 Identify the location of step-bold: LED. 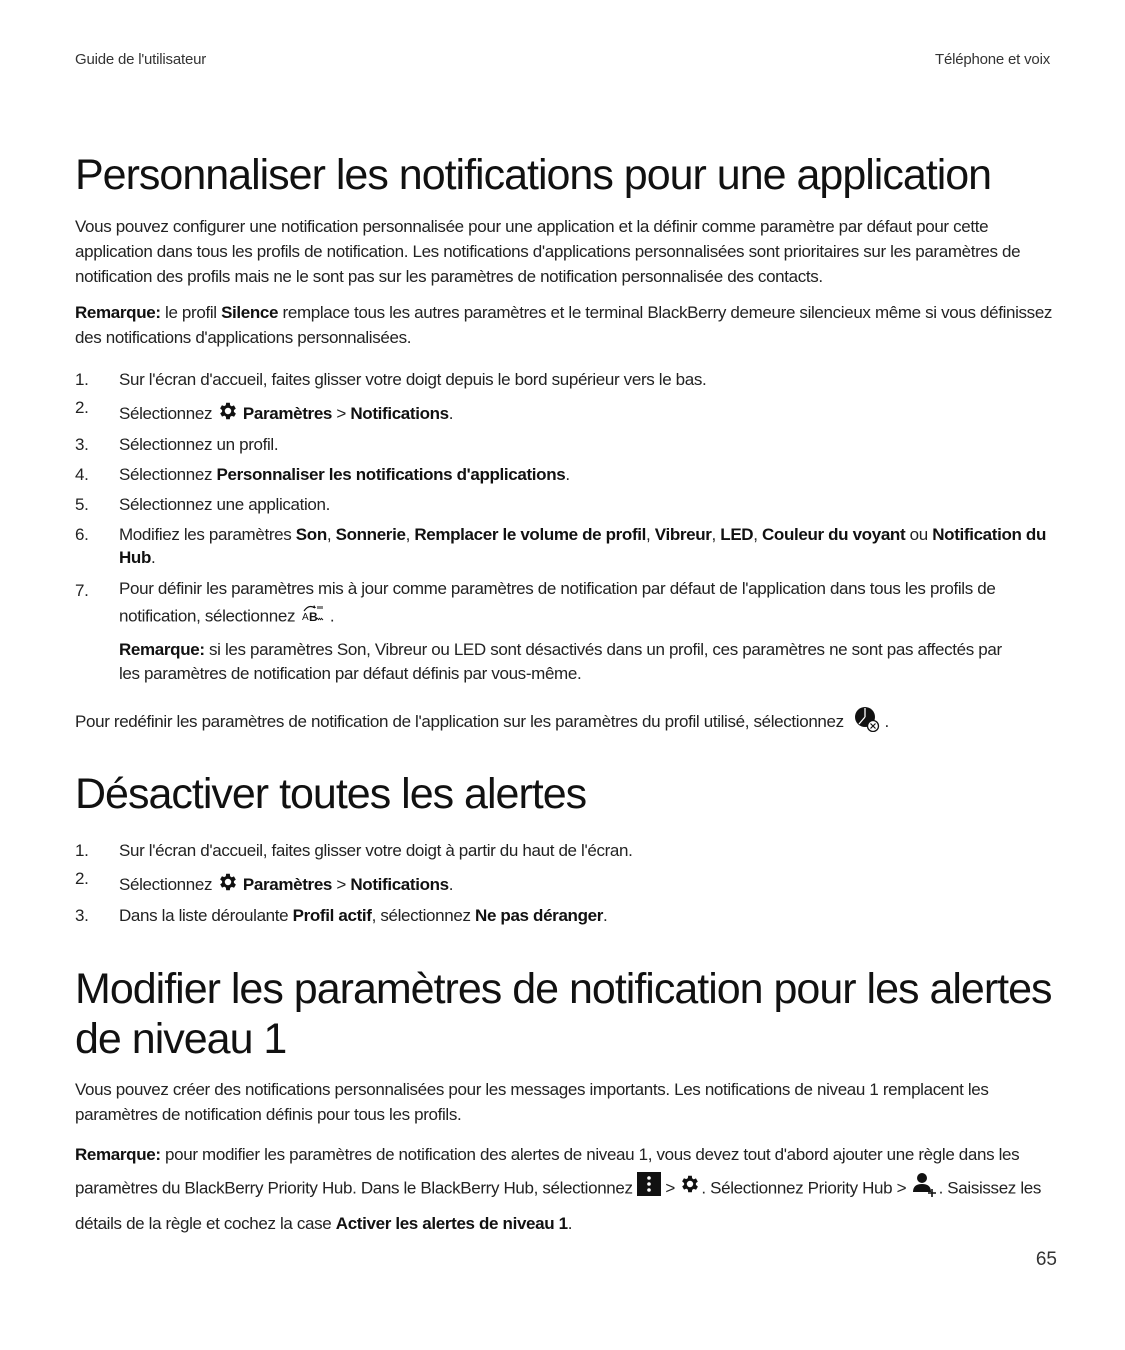
(737, 534).